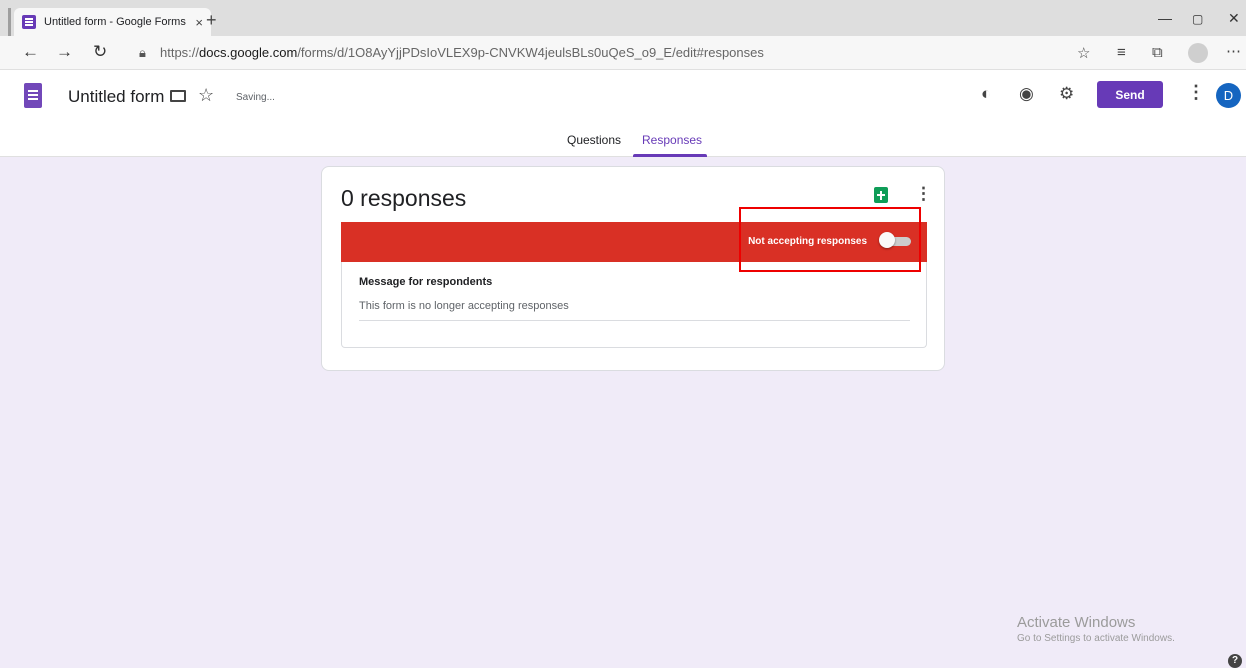  What do you see at coordinates (1165, 18) in the screenshot?
I see `minimize-icon: —` at bounding box center [1165, 18].